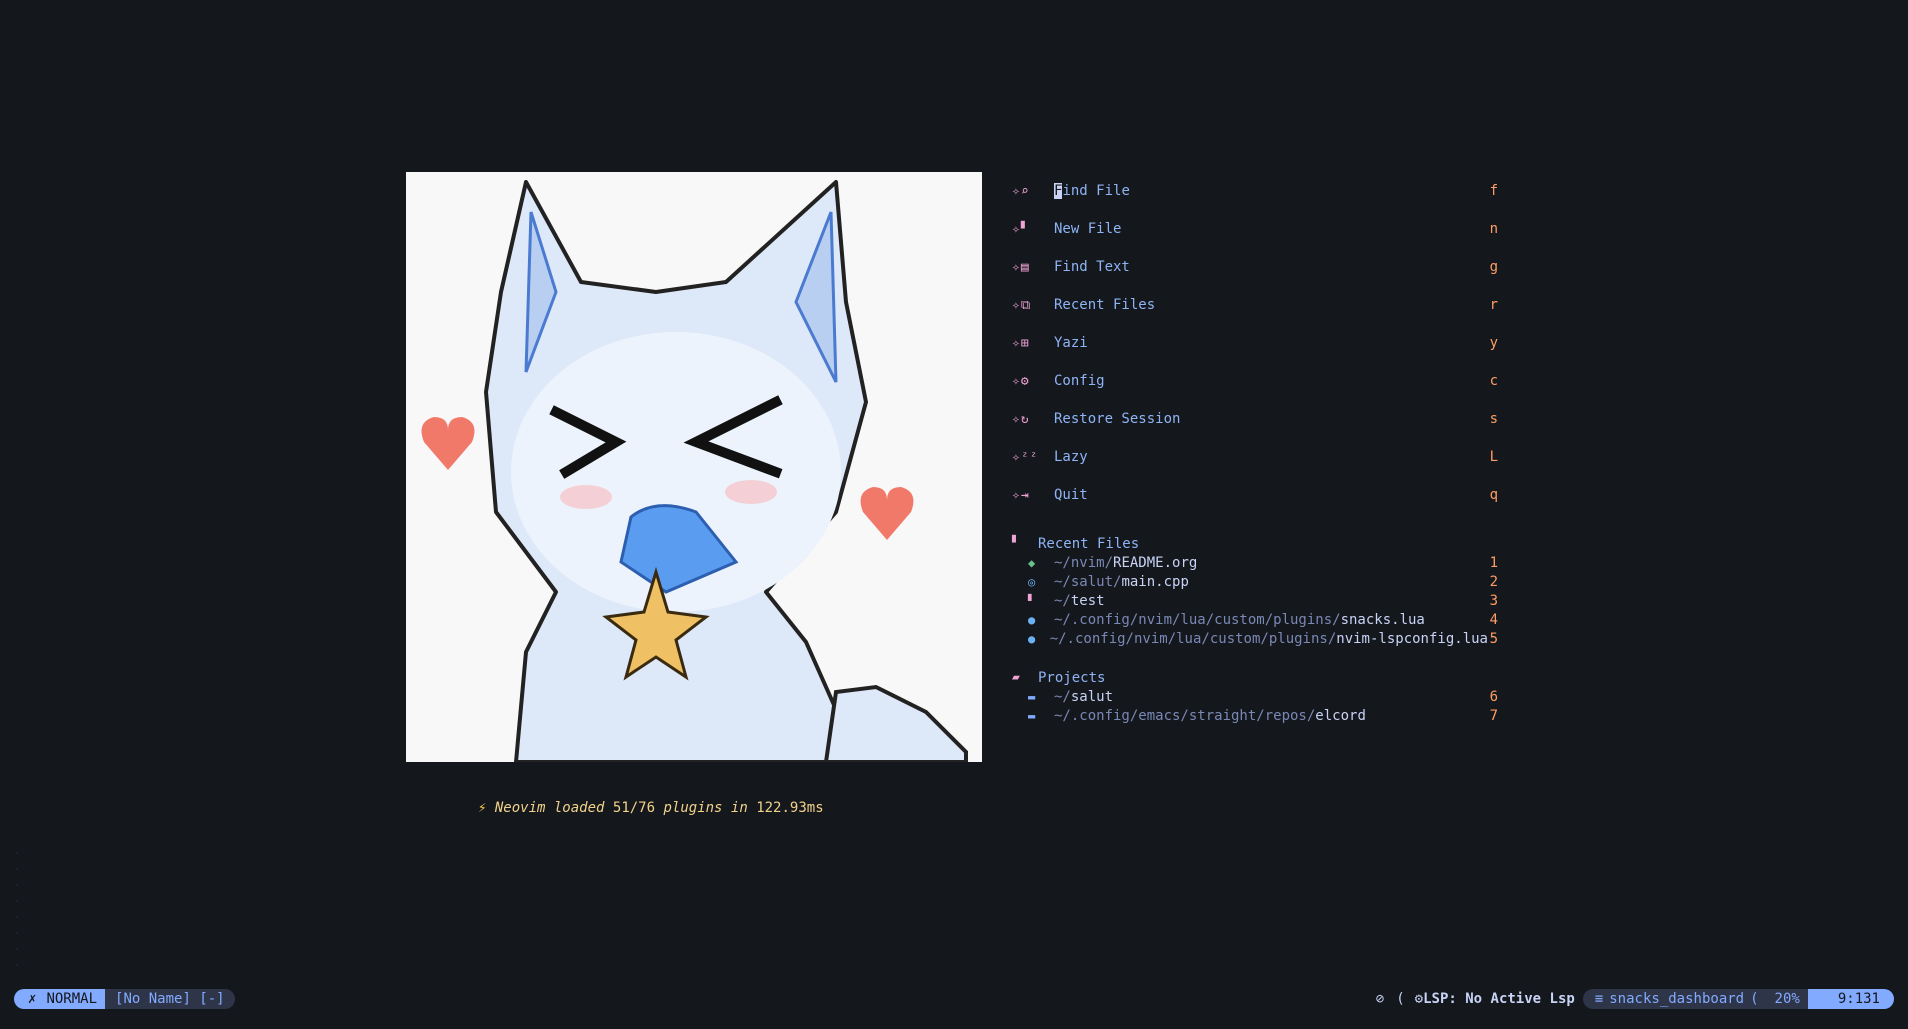 This screenshot has height=1029, width=1908. What do you see at coordinates (1071, 495) in the screenshot?
I see `menu-label: Quit` at bounding box center [1071, 495].